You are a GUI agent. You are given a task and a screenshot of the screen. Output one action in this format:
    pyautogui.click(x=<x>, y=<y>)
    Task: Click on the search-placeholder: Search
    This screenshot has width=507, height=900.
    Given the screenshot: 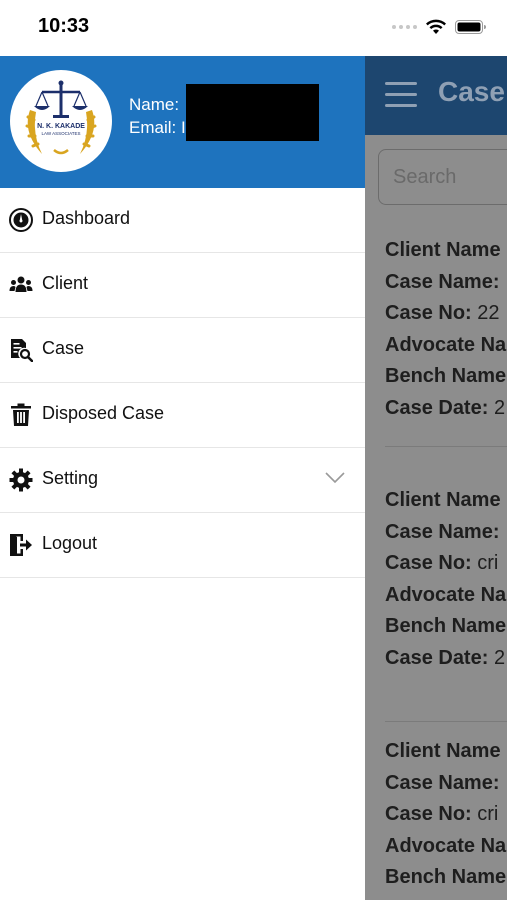 What is the action you would take?
    pyautogui.click(x=425, y=177)
    